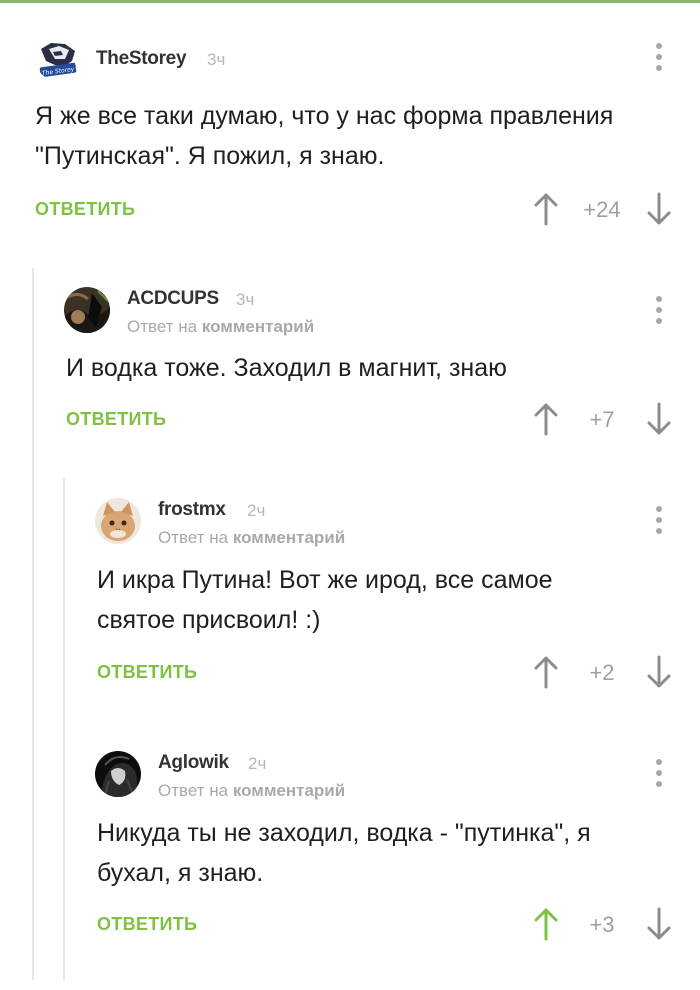  Describe the element at coordinates (659, 775) in the screenshot. I see `more-vertical-icon` at that location.